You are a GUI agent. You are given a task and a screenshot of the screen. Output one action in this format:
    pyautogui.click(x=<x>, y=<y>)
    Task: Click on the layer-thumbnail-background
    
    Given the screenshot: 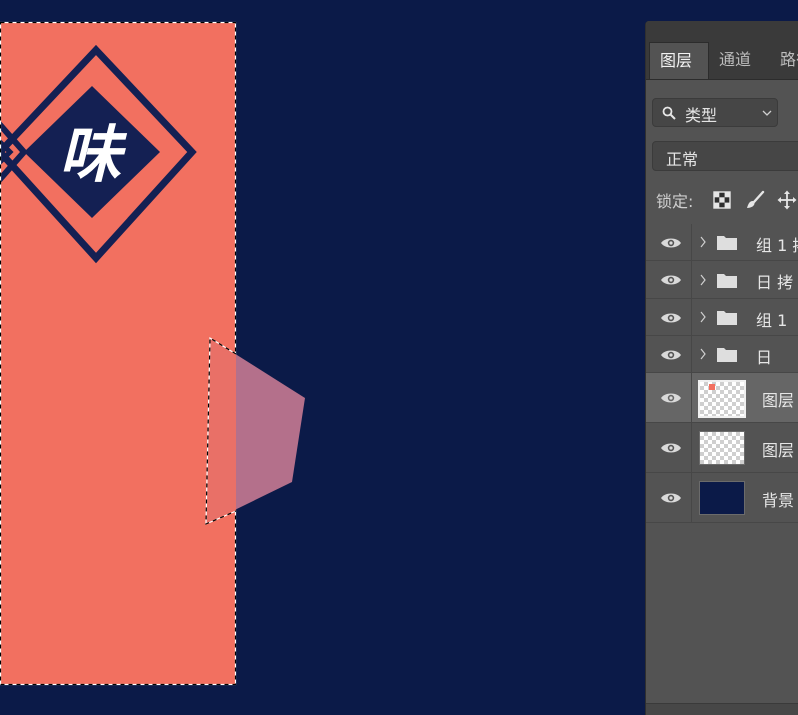 What is the action you would take?
    pyautogui.click(x=722, y=498)
    